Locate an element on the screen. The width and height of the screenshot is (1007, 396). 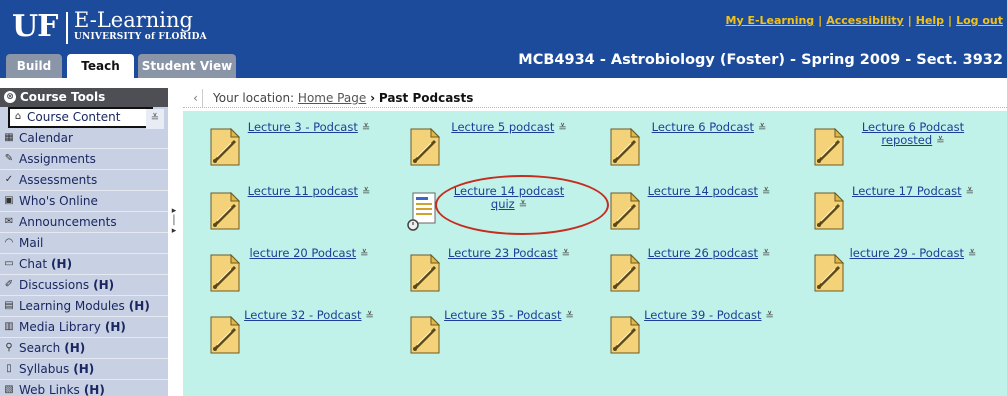
sidebar-item-web-links: ▧ Web Links (H) is located at coordinates (84, 388).